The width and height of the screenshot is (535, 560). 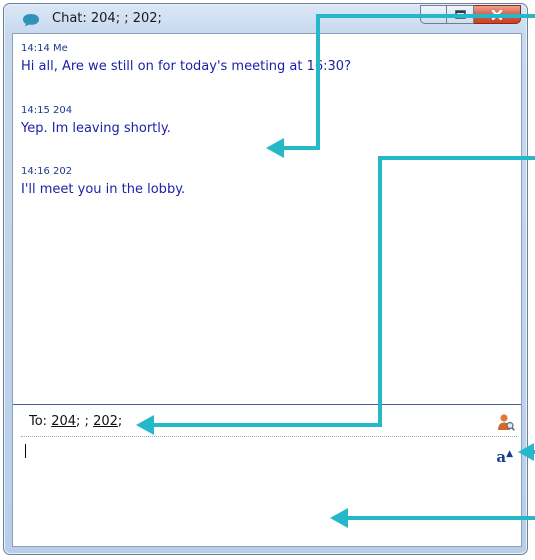 What do you see at coordinates (63, 171) in the screenshot?
I see `message-sender: 202` at bounding box center [63, 171].